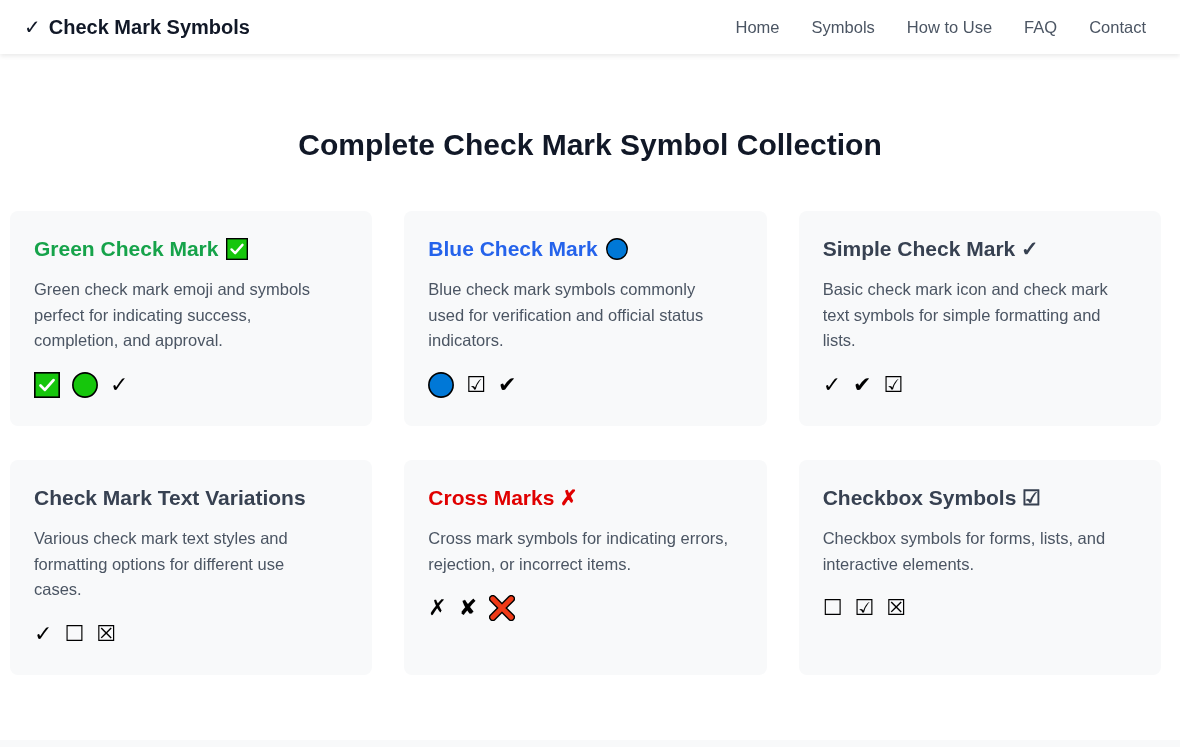 The height and width of the screenshot is (747, 1180). What do you see at coordinates (843, 27) in the screenshot?
I see `nav-link: Symbols` at bounding box center [843, 27].